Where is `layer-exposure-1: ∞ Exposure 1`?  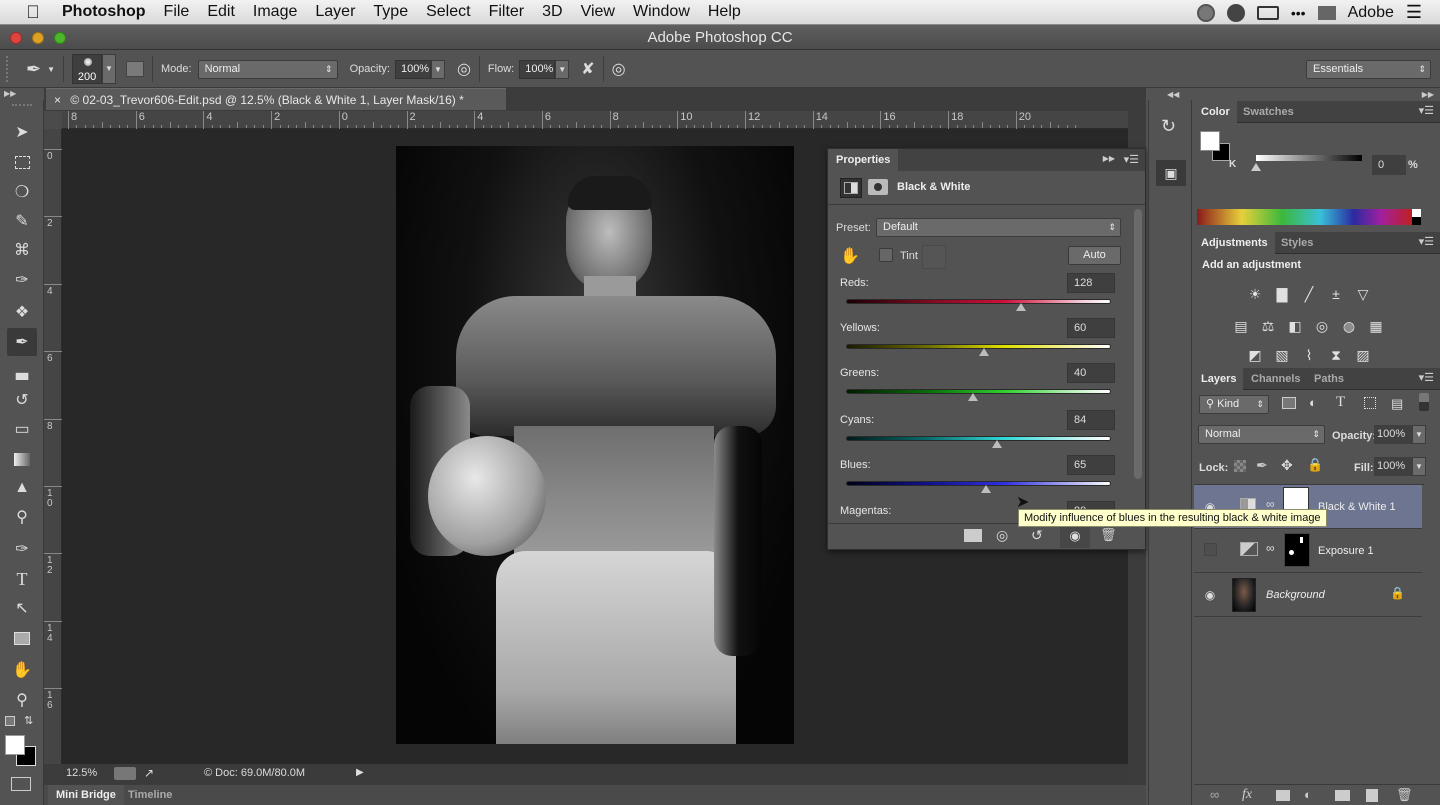 layer-exposure-1: ∞ Exposure 1 is located at coordinates (1308, 551).